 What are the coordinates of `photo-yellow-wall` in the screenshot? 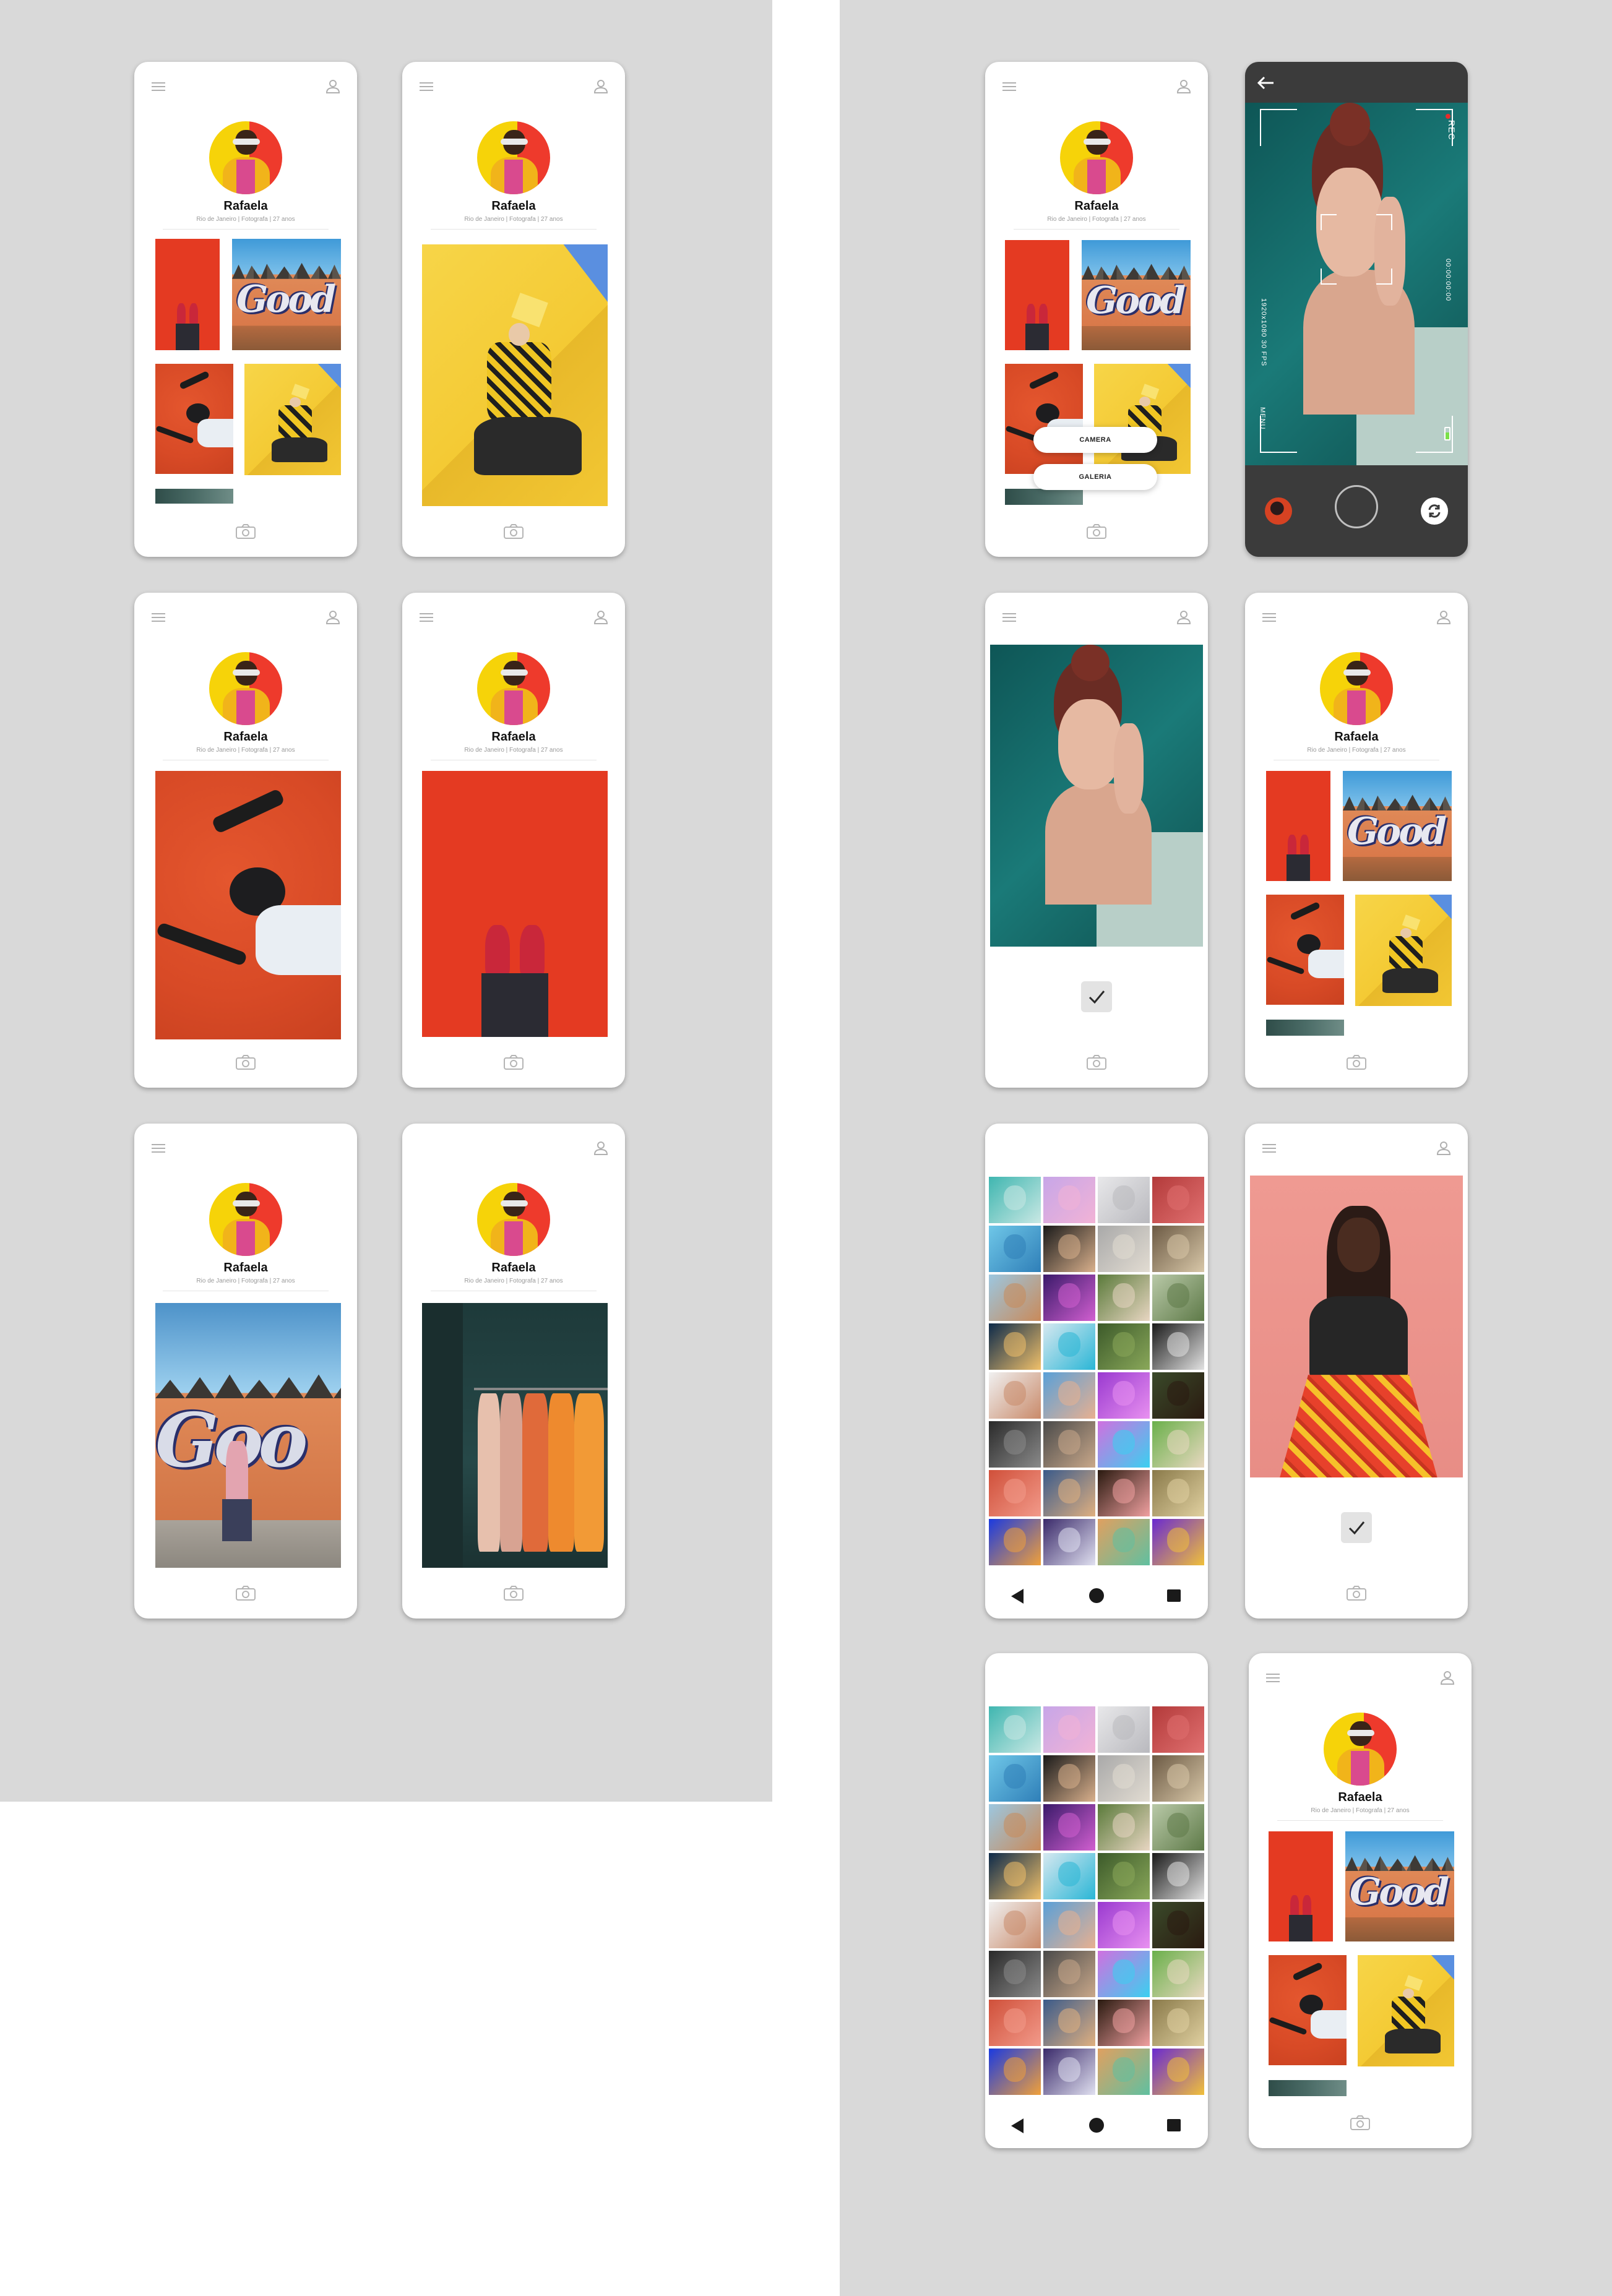 It's located at (292, 419).